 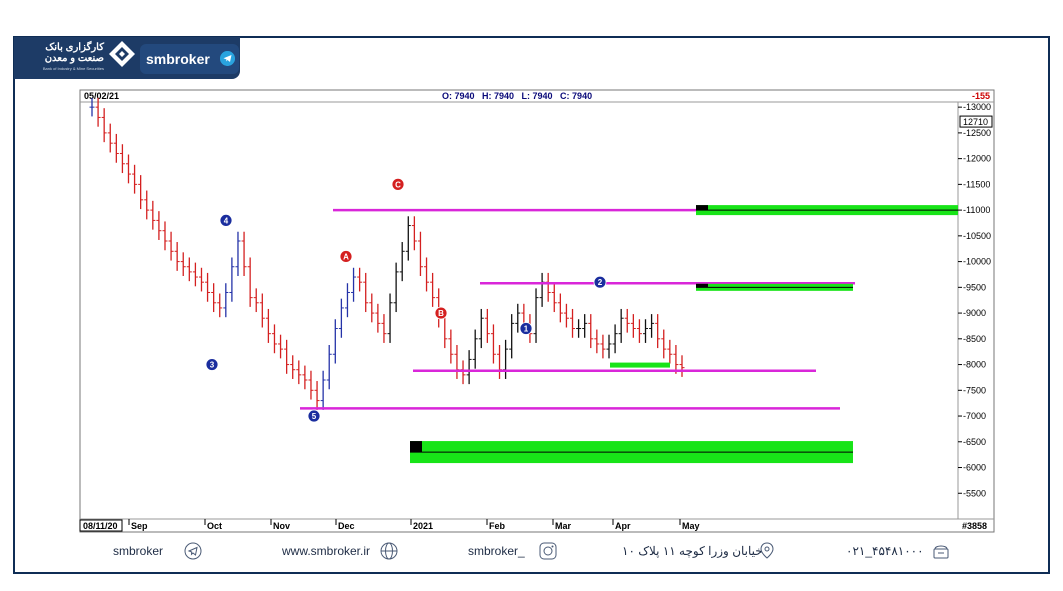 What do you see at coordinates (974, 365) in the screenshot?
I see `y-tick-label: -8000` at bounding box center [974, 365].